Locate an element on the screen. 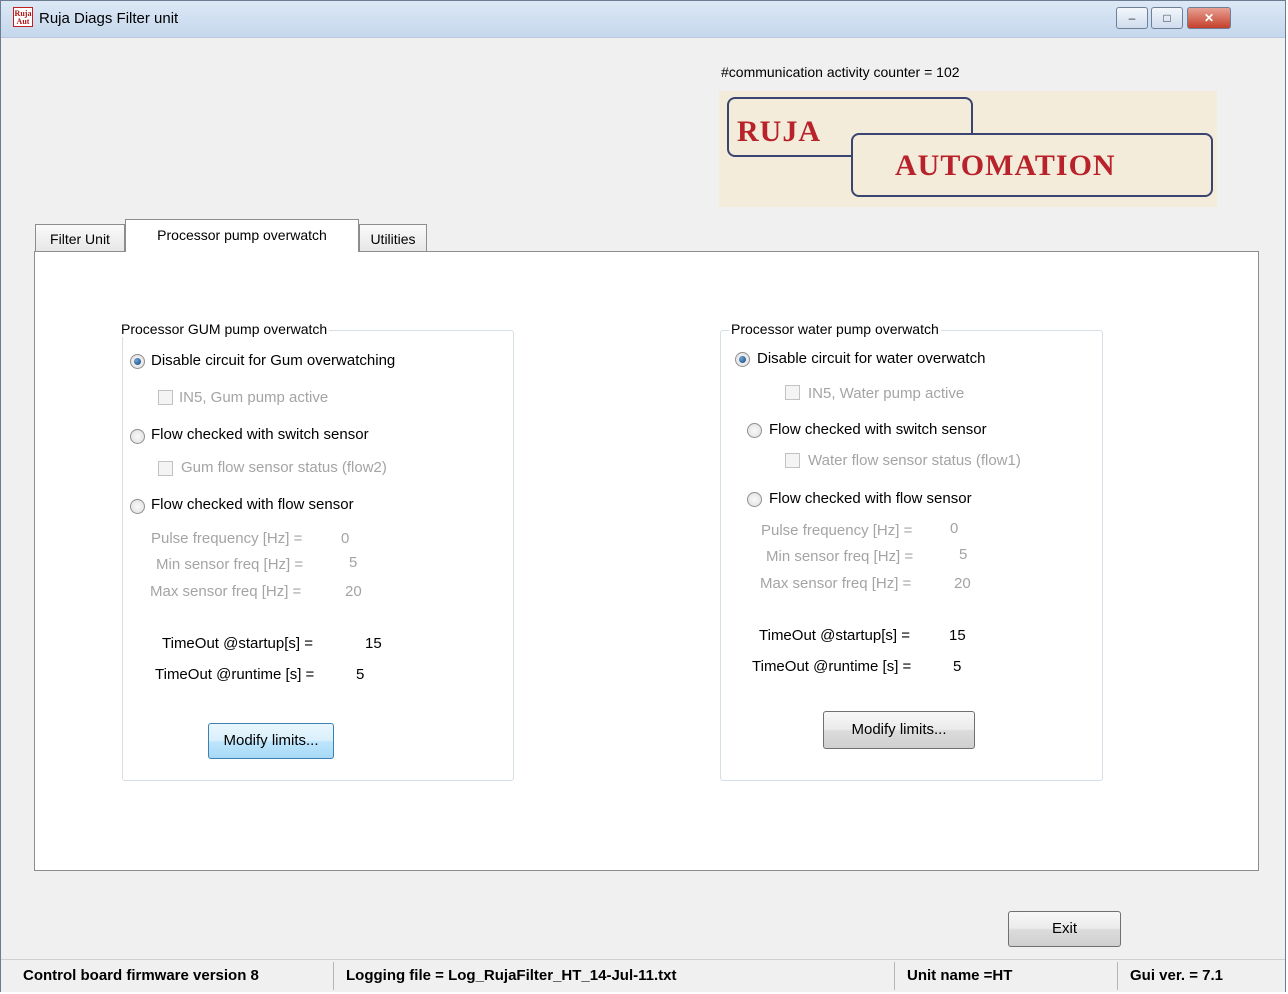 Image resolution: width=1288 pixels, height=994 pixels. water-flow-sensor-radio is located at coordinates (754, 499).